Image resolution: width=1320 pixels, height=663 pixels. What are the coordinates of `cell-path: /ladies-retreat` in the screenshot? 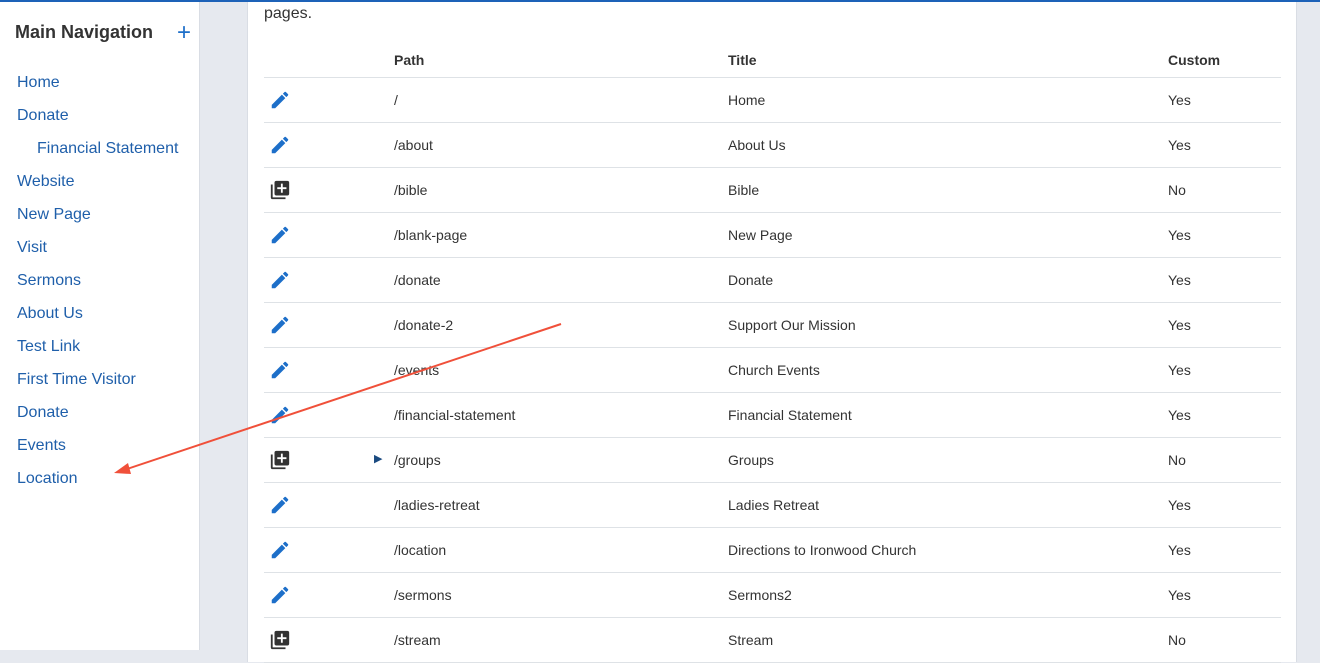 It's located at (437, 505).